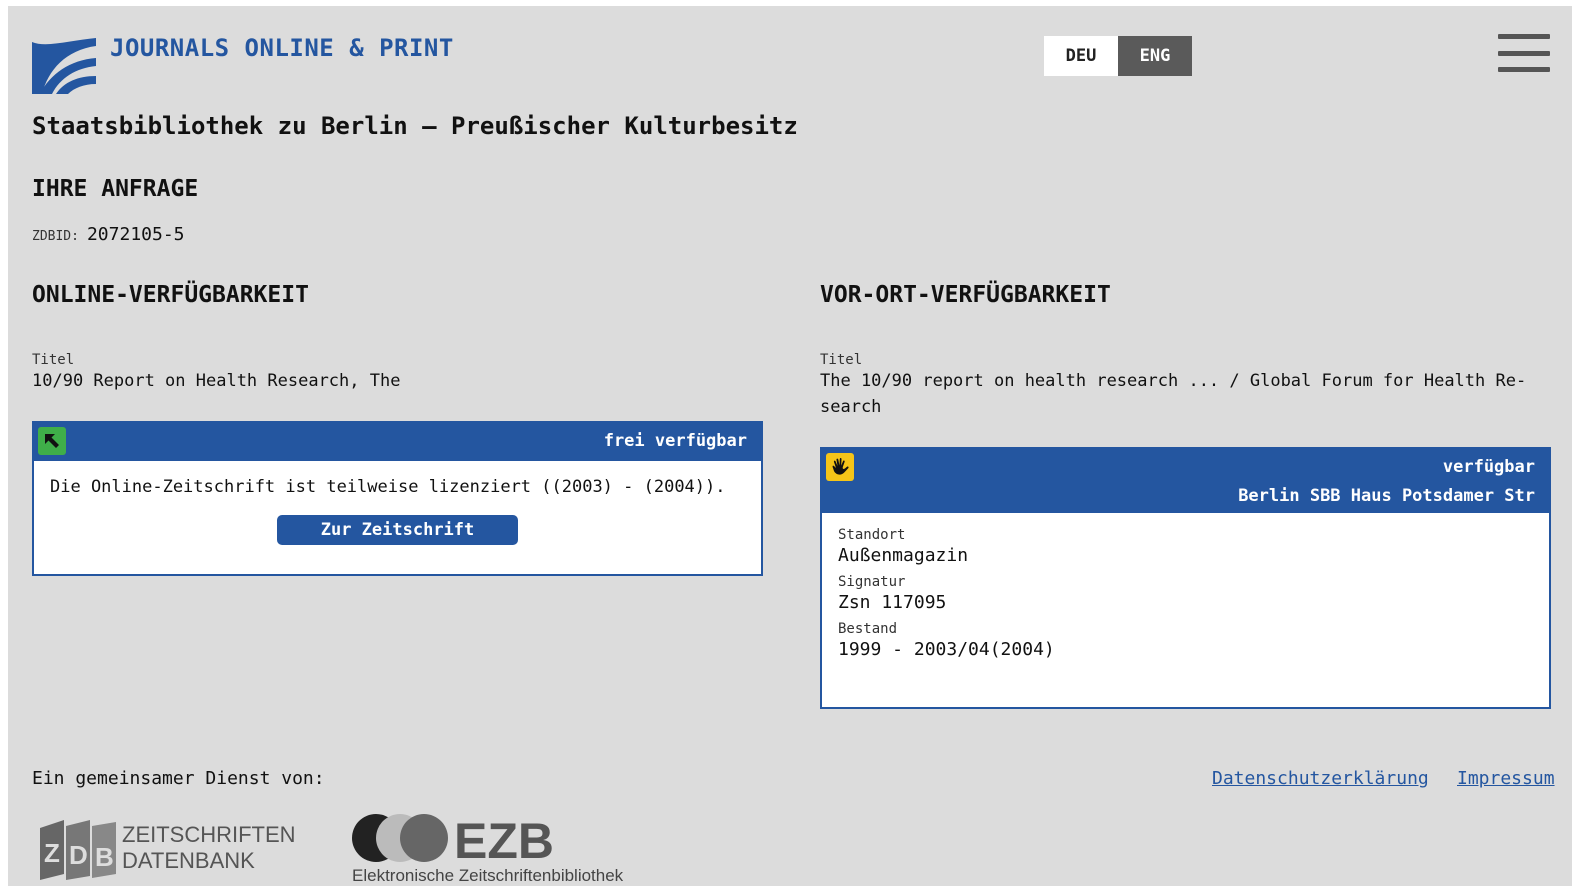 This screenshot has width=1572, height=886. I want to click on bestand-row: Bestand 1999 - 2003/04(2004), so click(946, 642).